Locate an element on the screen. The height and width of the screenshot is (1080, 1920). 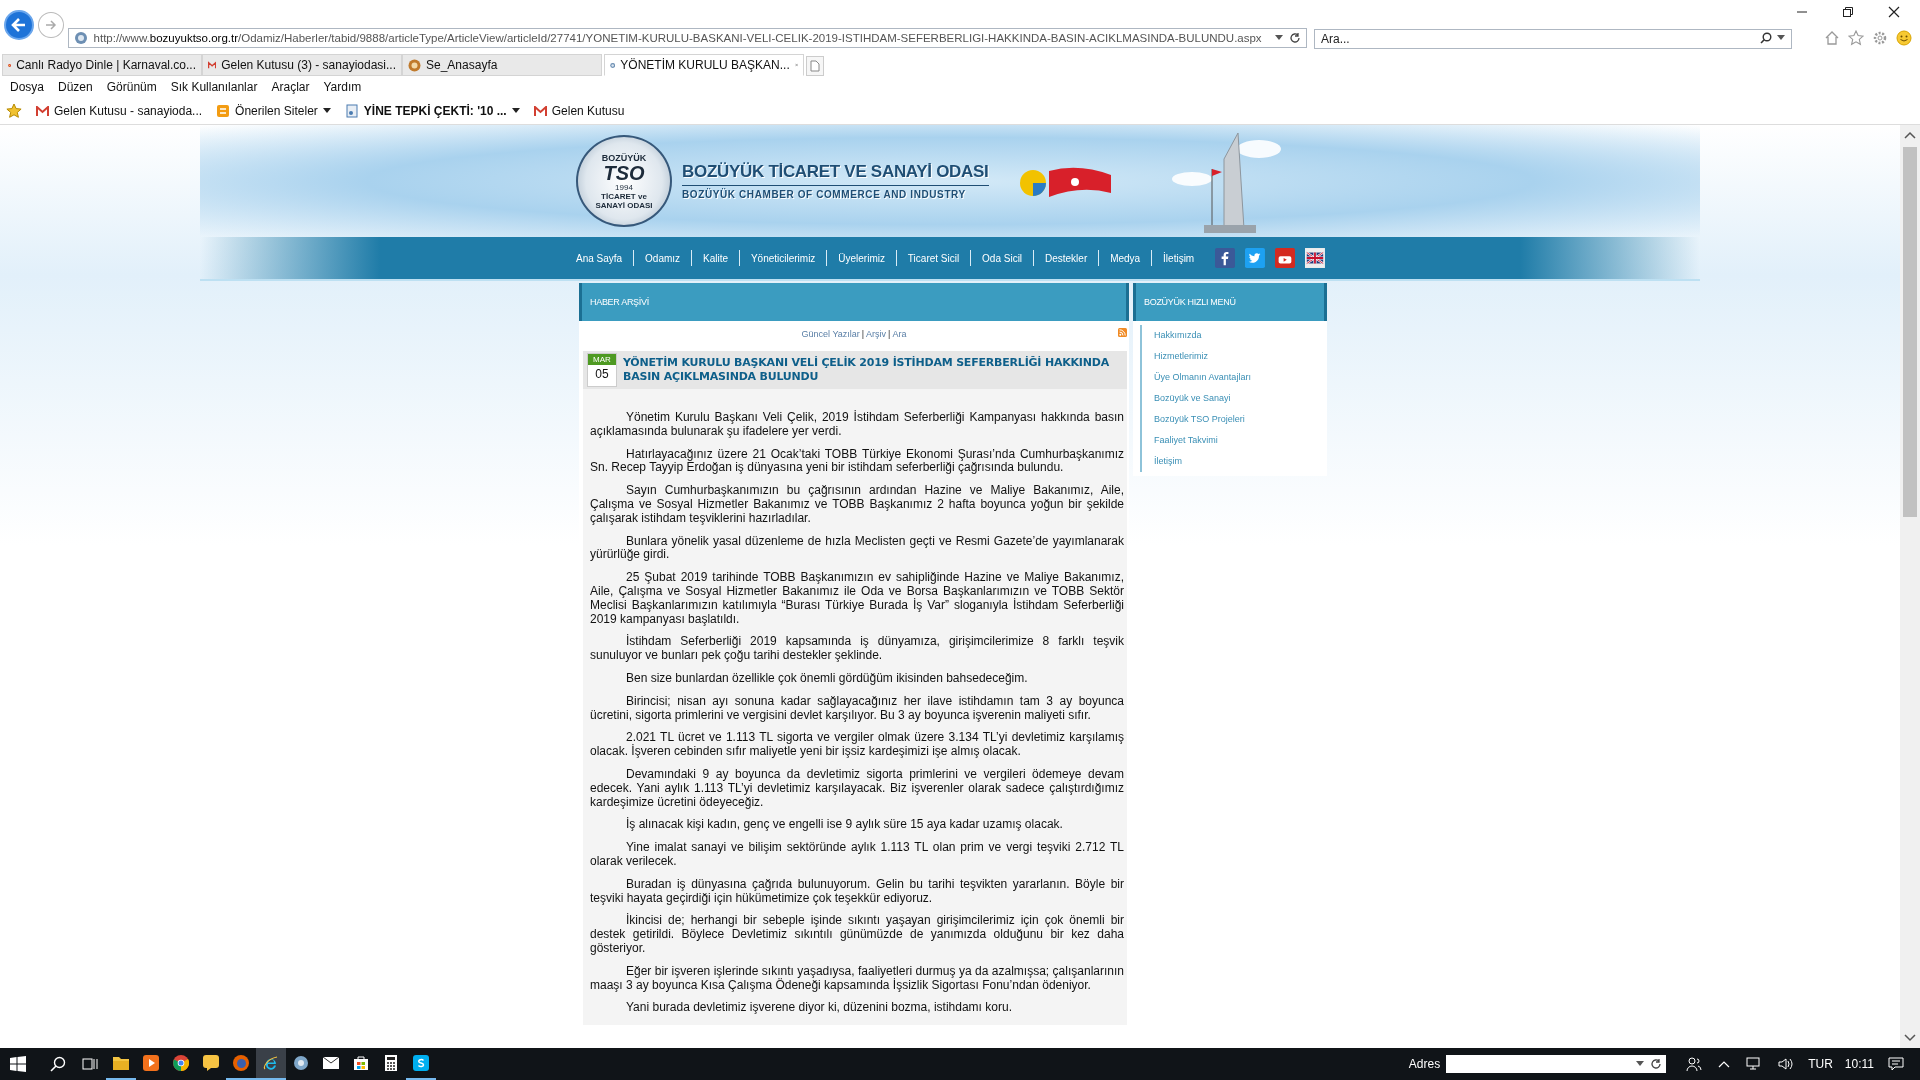
language-indicator: TUR is located at coordinates (1820, 1064).